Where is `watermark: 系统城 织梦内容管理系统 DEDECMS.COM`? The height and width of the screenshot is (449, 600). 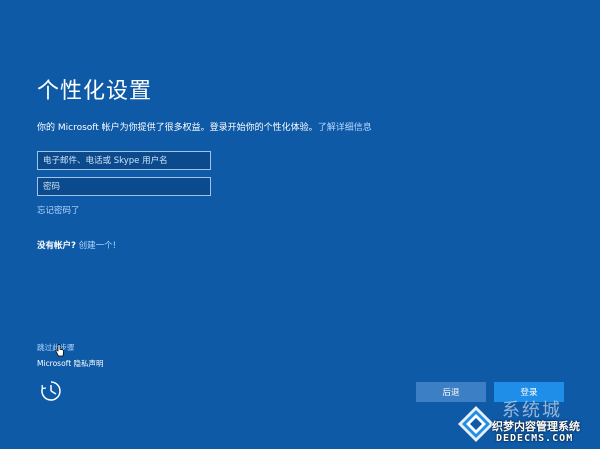 watermark: 系统城 织梦内容管理系统 DEDECMS.COM is located at coordinates (526, 423).